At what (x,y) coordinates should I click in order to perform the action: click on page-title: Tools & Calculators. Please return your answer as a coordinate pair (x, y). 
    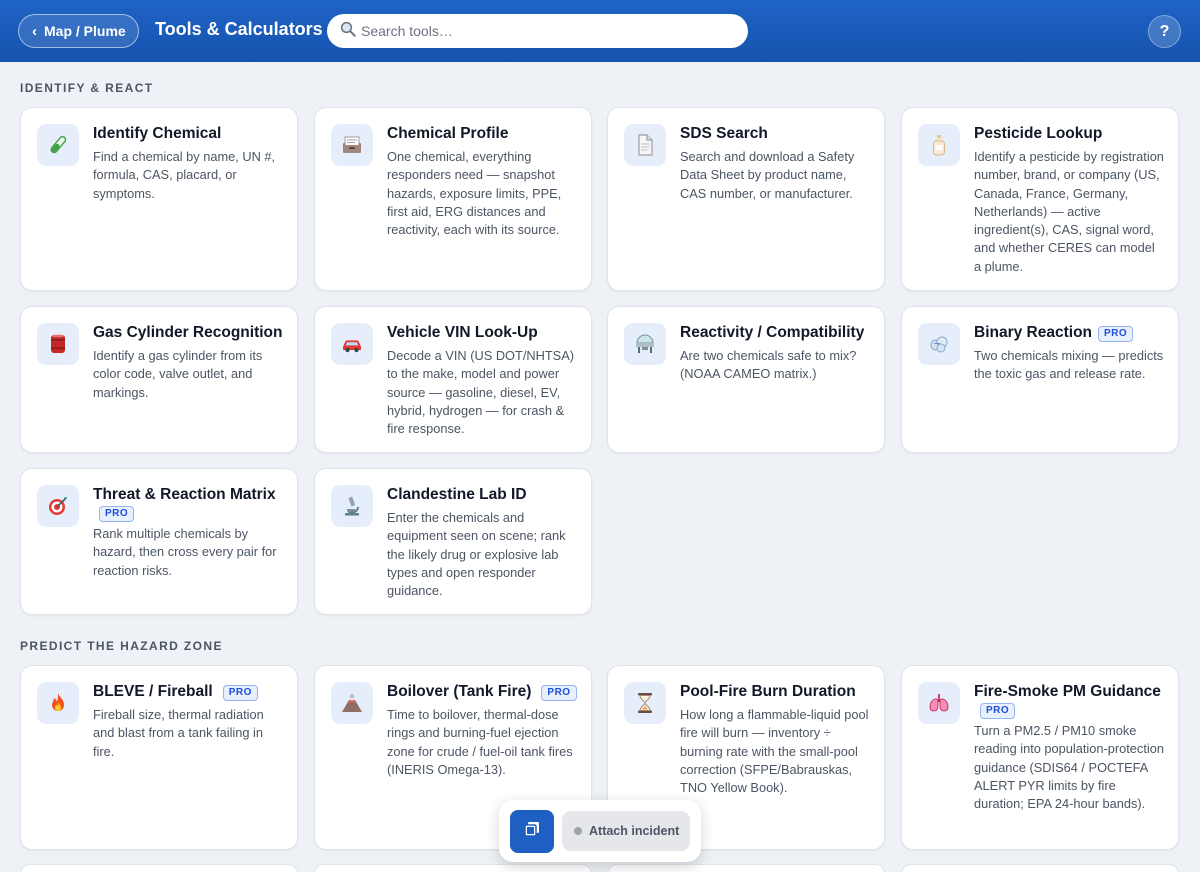
    Looking at the image, I should click on (239, 29).